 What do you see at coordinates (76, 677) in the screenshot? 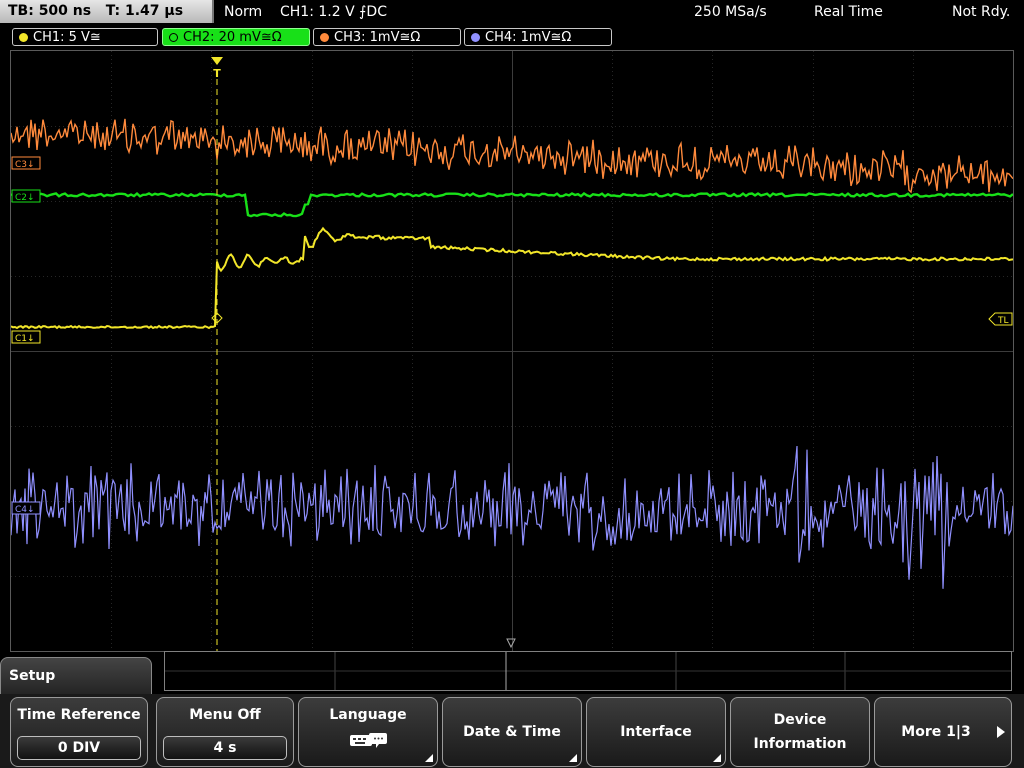
I see `menu-title-tab: Setup` at bounding box center [76, 677].